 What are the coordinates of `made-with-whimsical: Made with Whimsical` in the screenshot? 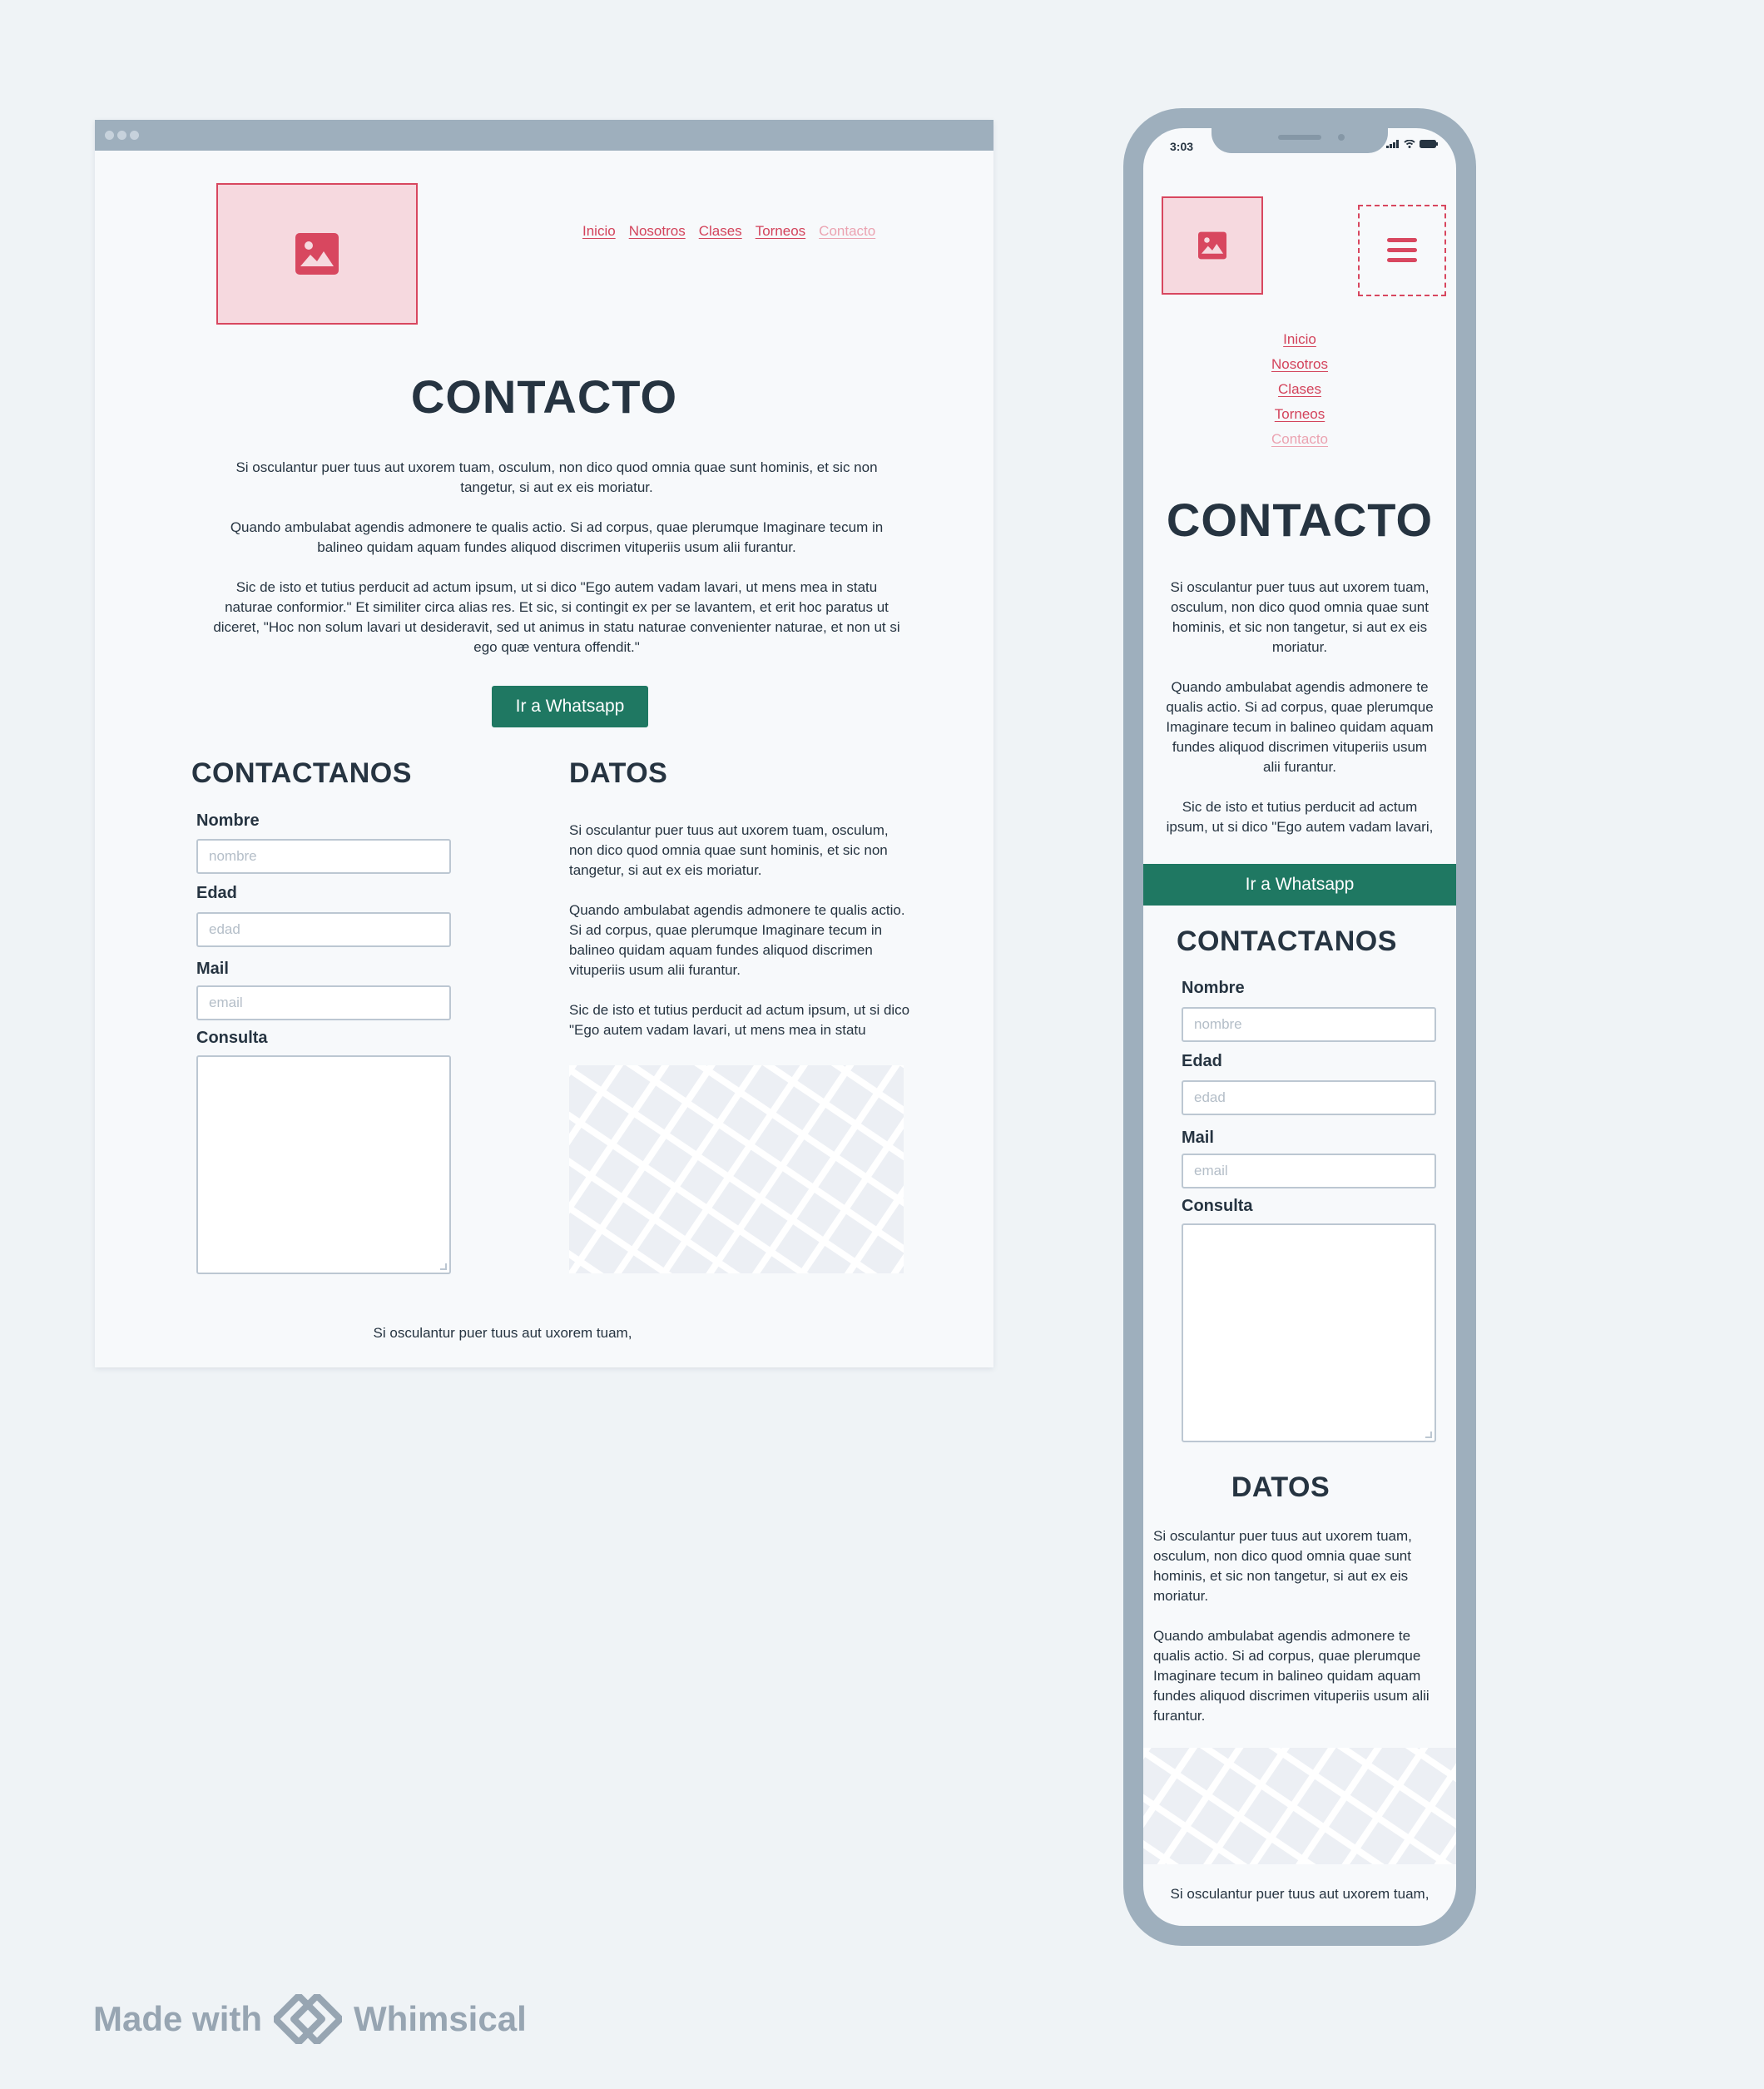 It's located at (310, 2019).